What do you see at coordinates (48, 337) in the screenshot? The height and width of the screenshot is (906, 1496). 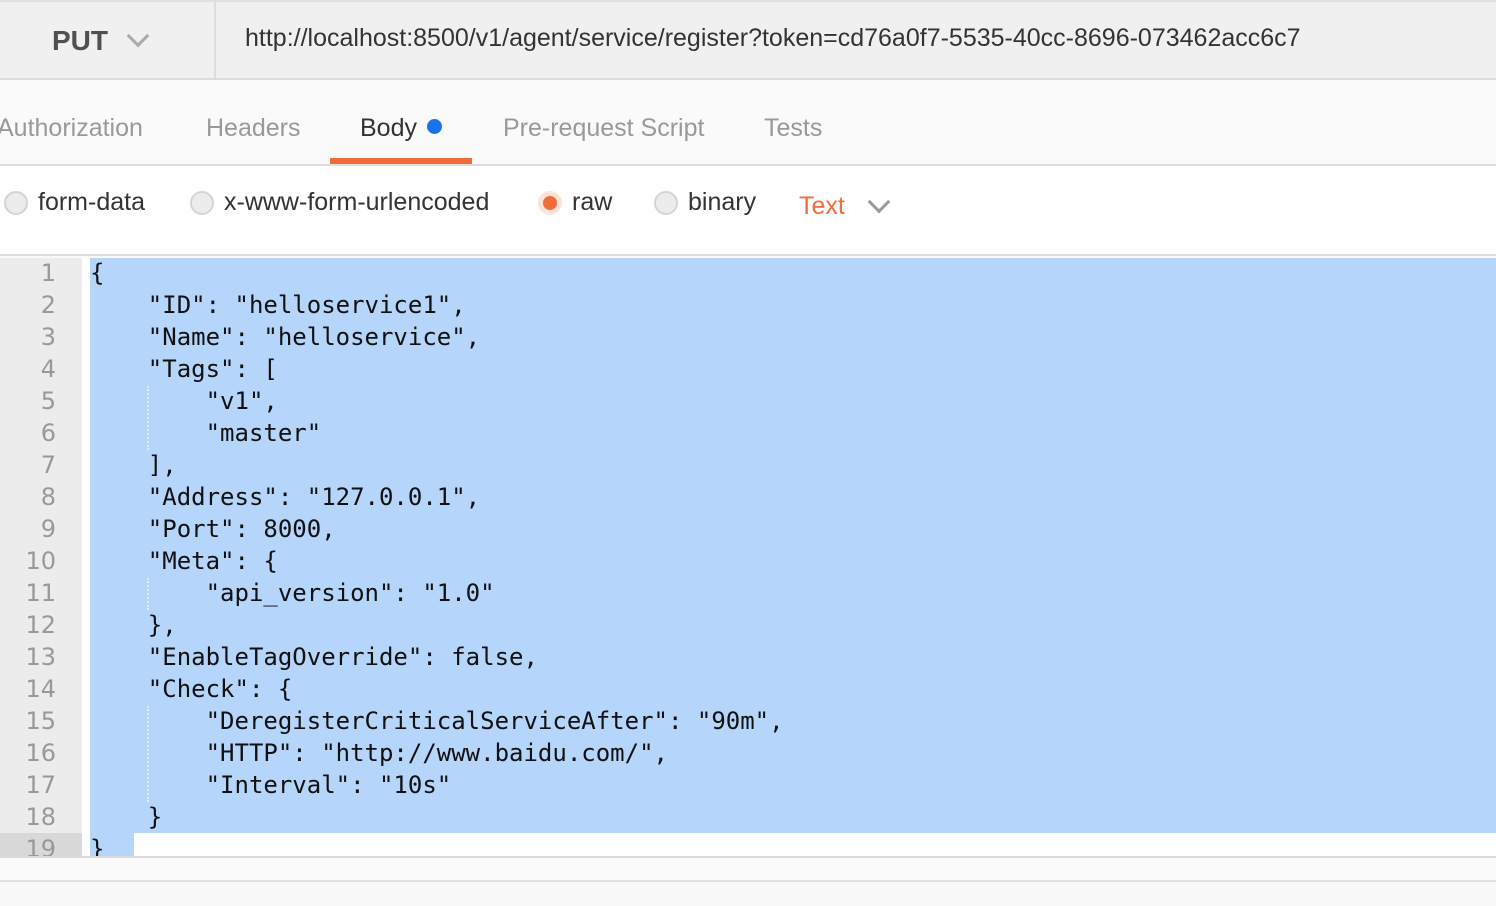 I see `line-number: 3` at bounding box center [48, 337].